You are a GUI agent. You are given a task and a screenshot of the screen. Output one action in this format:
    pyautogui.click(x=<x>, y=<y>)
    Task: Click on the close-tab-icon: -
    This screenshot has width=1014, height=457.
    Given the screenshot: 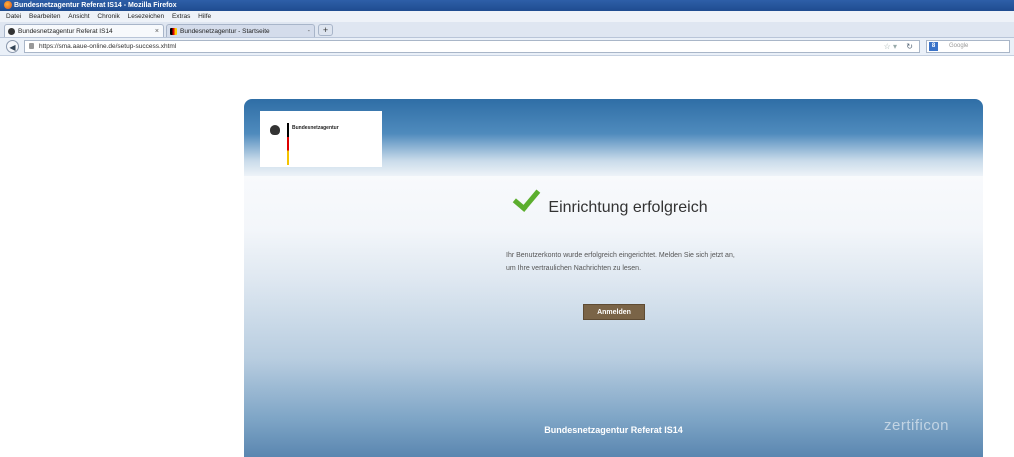 What is the action you would take?
    pyautogui.click(x=309, y=31)
    